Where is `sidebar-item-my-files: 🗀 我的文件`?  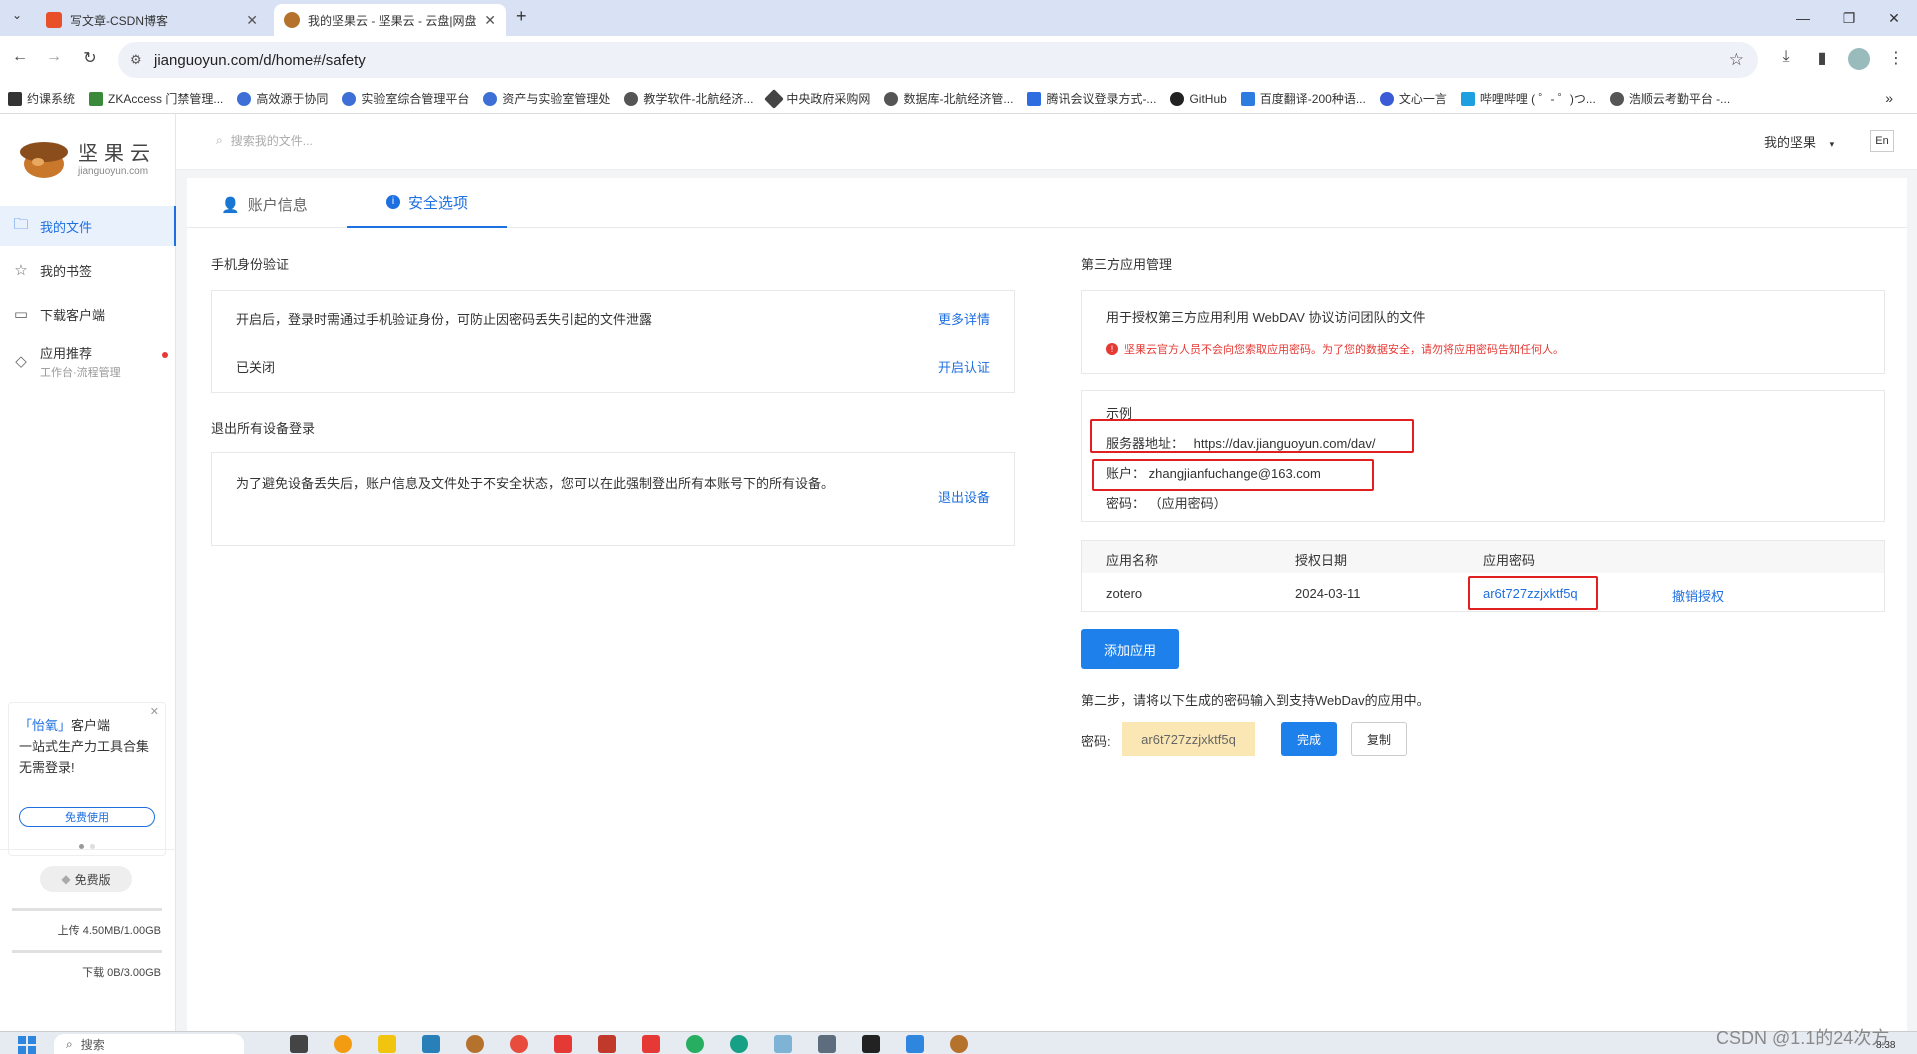
sidebar-item-my-files: 🗀 我的文件 is located at coordinates (88, 226).